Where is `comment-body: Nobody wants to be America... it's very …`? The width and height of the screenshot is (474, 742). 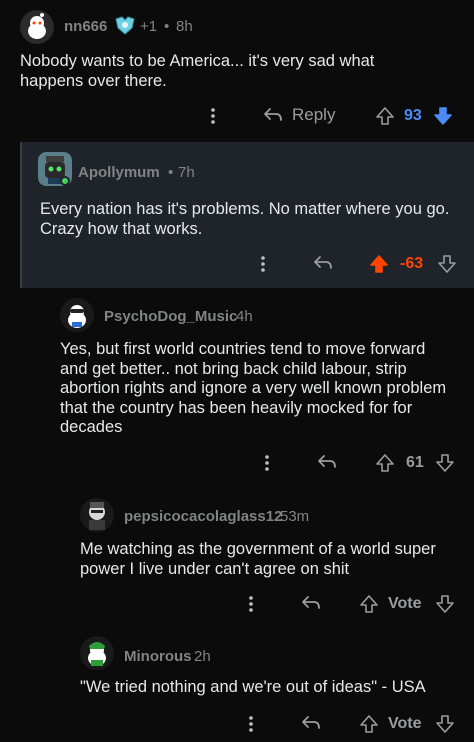 comment-body: Nobody wants to be America... it's very … is located at coordinates (197, 71).